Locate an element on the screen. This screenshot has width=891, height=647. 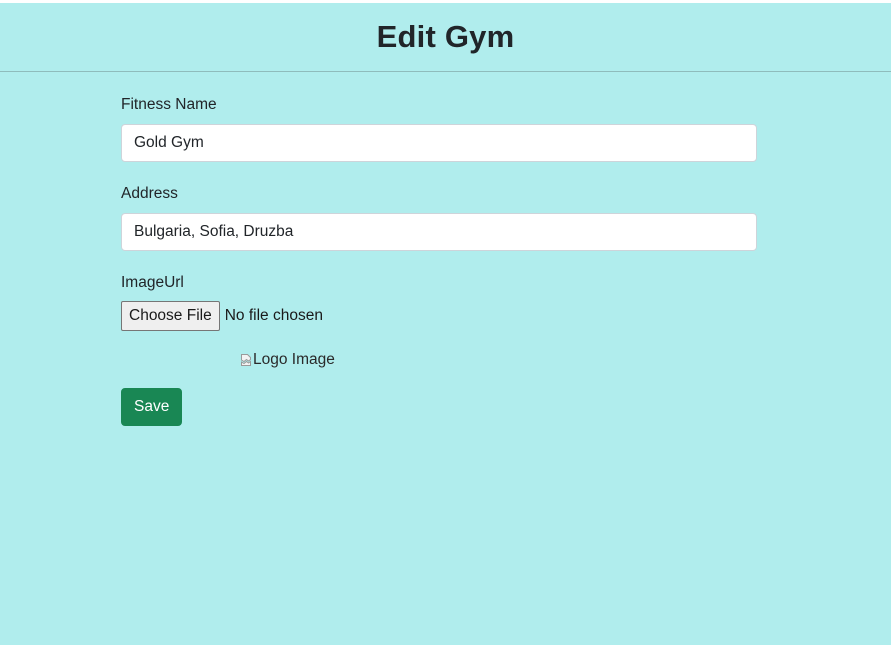
address-input is located at coordinates (439, 232).